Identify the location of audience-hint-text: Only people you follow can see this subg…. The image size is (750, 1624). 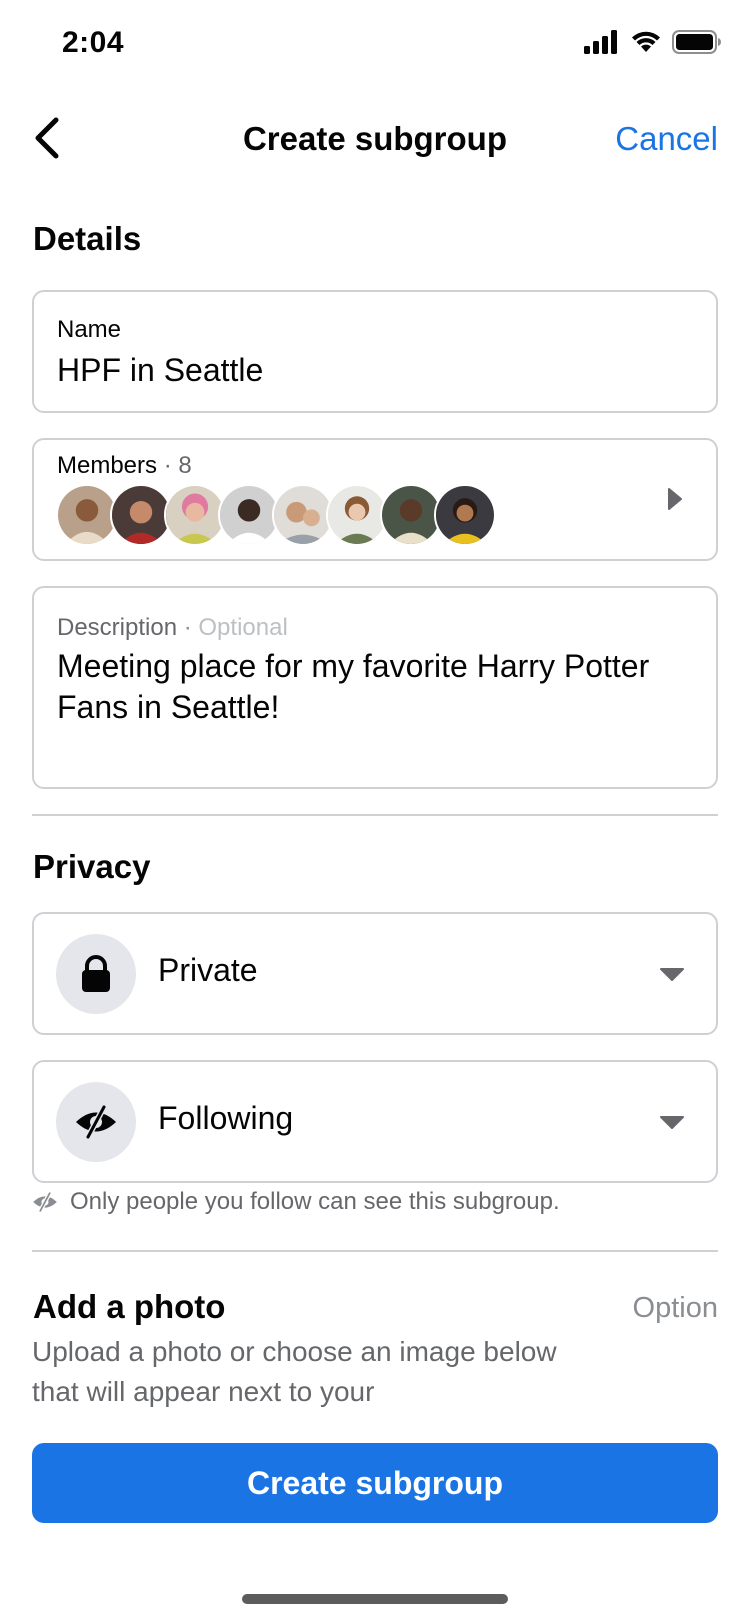
(315, 1201).